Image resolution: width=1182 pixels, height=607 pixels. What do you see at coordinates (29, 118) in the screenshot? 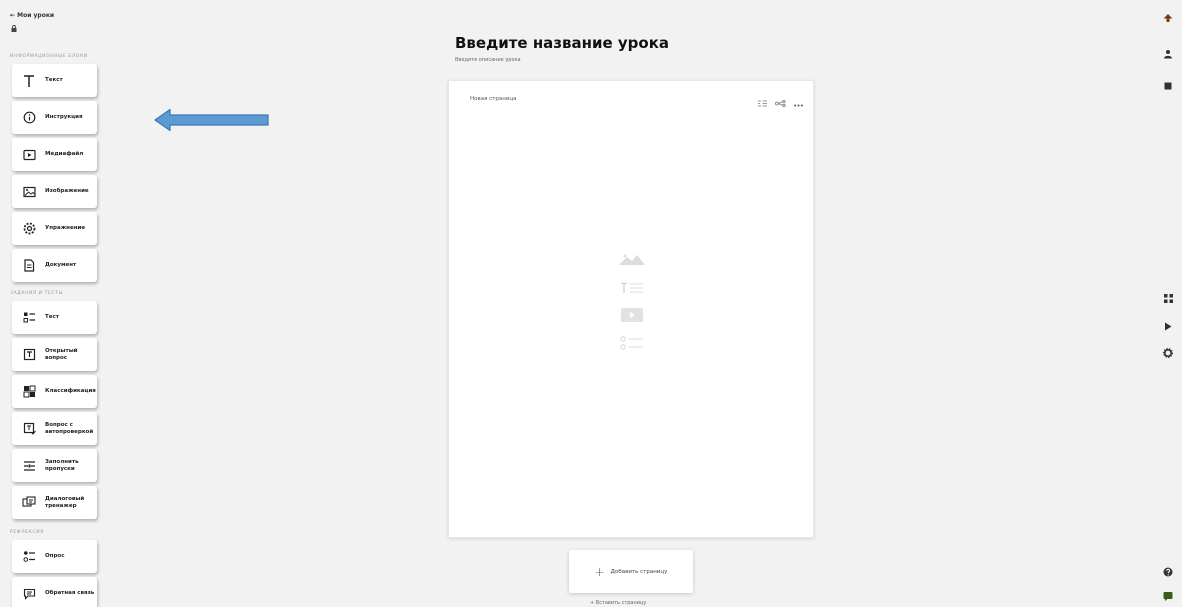
I see `info-icon` at bounding box center [29, 118].